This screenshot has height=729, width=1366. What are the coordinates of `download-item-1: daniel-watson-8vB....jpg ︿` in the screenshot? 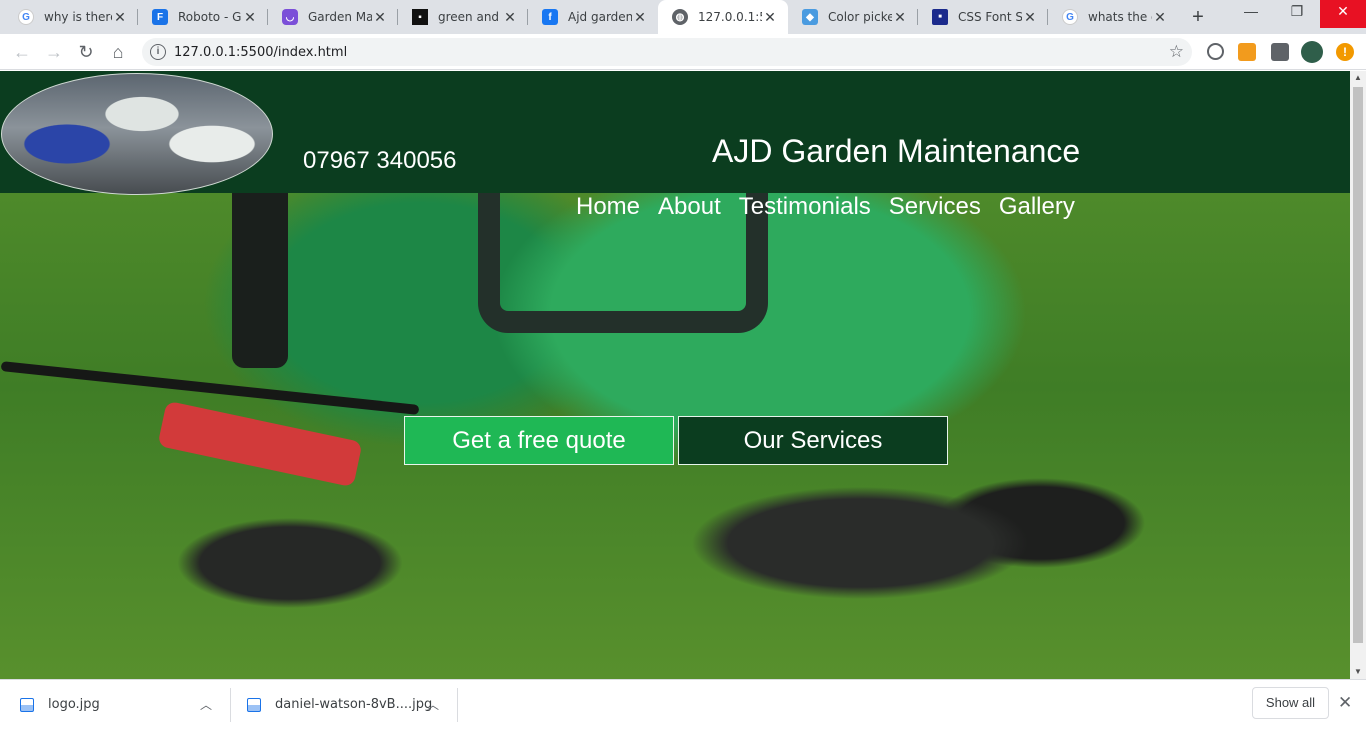 It's located at (352, 704).